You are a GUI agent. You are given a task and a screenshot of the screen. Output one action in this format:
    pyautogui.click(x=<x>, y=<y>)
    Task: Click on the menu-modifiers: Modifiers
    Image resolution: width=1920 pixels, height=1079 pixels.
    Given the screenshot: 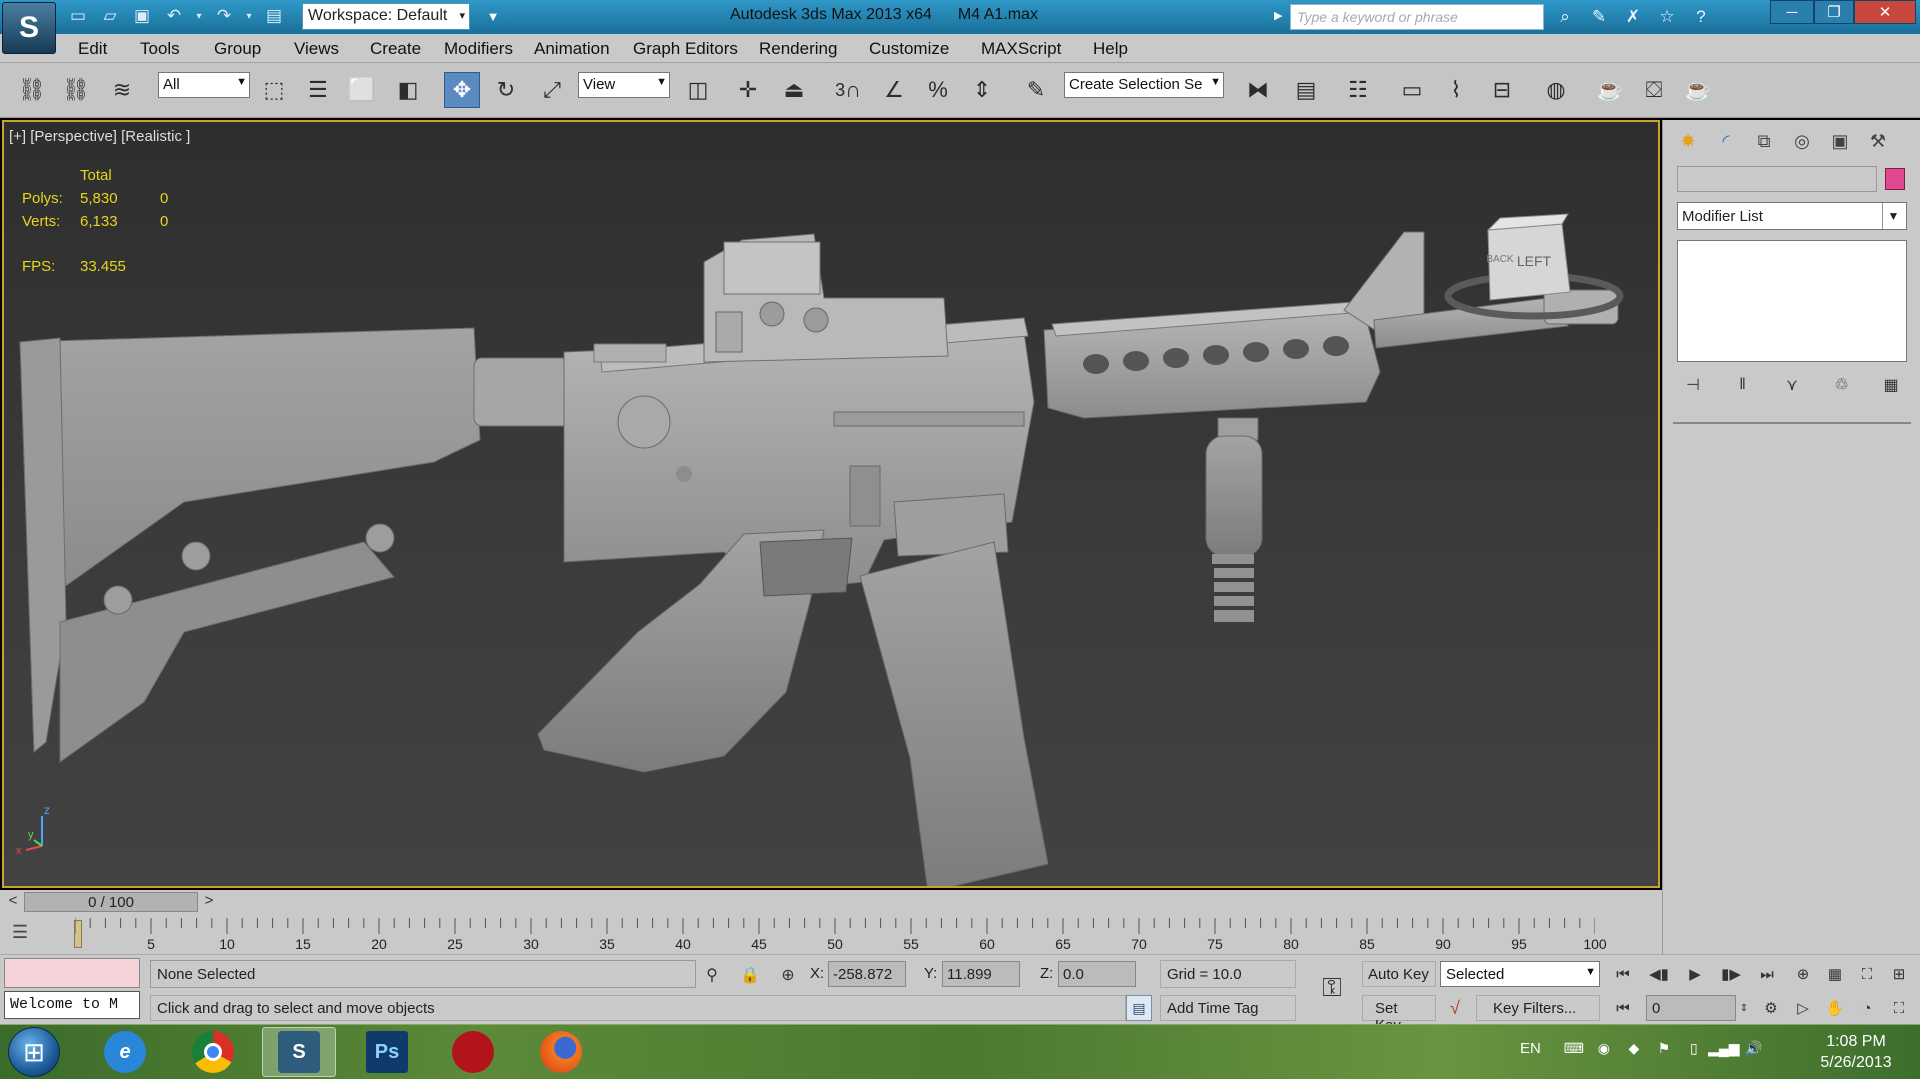 What is the action you would take?
    pyautogui.click(x=478, y=49)
    